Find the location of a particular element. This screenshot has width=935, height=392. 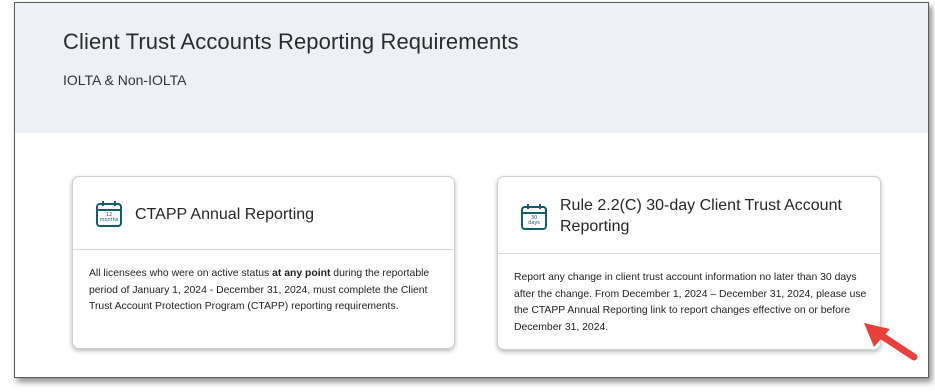

card-title: CTAPP Annual Reporting is located at coordinates (285, 214).